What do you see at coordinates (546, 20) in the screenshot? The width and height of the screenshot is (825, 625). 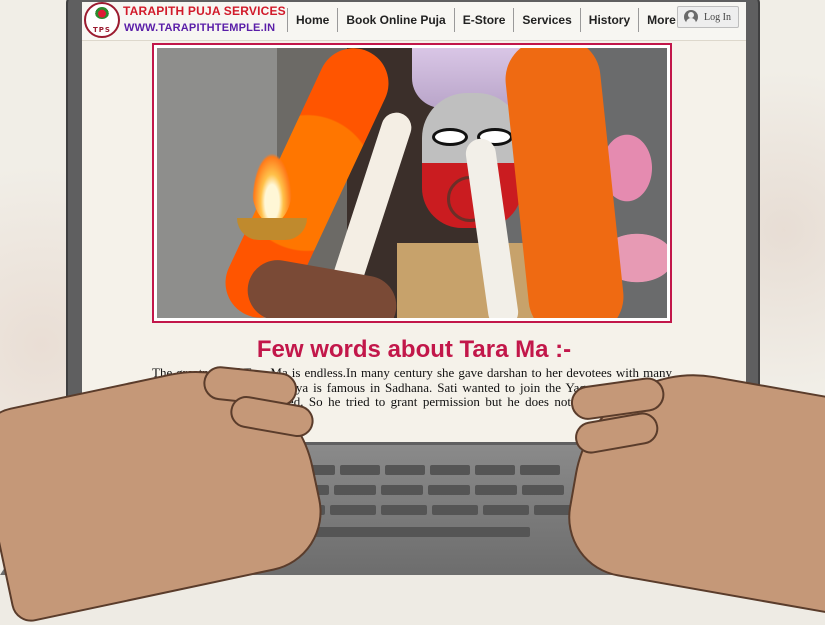 I see `nav-item-services: Services` at bounding box center [546, 20].